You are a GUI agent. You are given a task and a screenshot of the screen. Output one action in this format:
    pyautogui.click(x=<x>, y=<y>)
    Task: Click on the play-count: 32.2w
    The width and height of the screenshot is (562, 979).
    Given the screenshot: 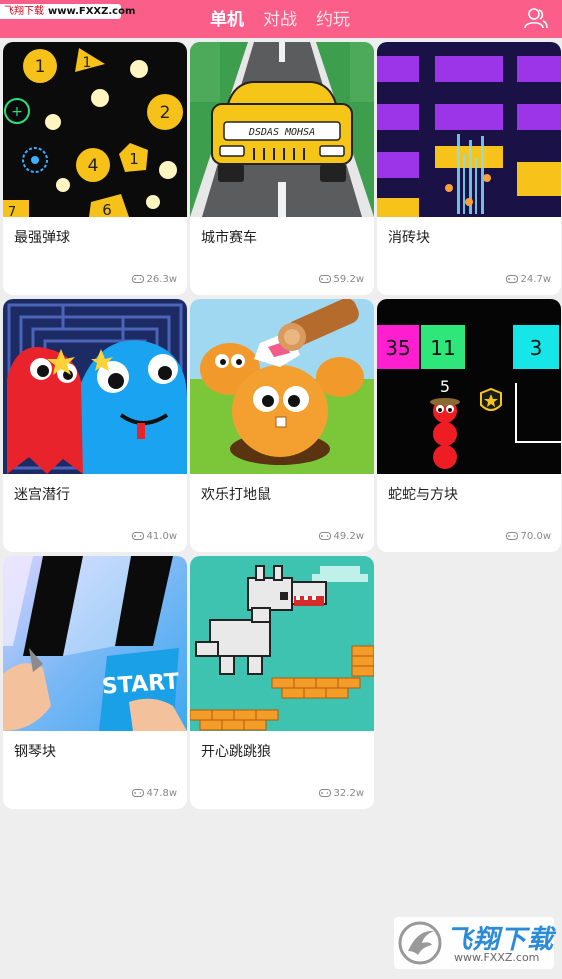 What is the action you would take?
    pyautogui.click(x=341, y=793)
    